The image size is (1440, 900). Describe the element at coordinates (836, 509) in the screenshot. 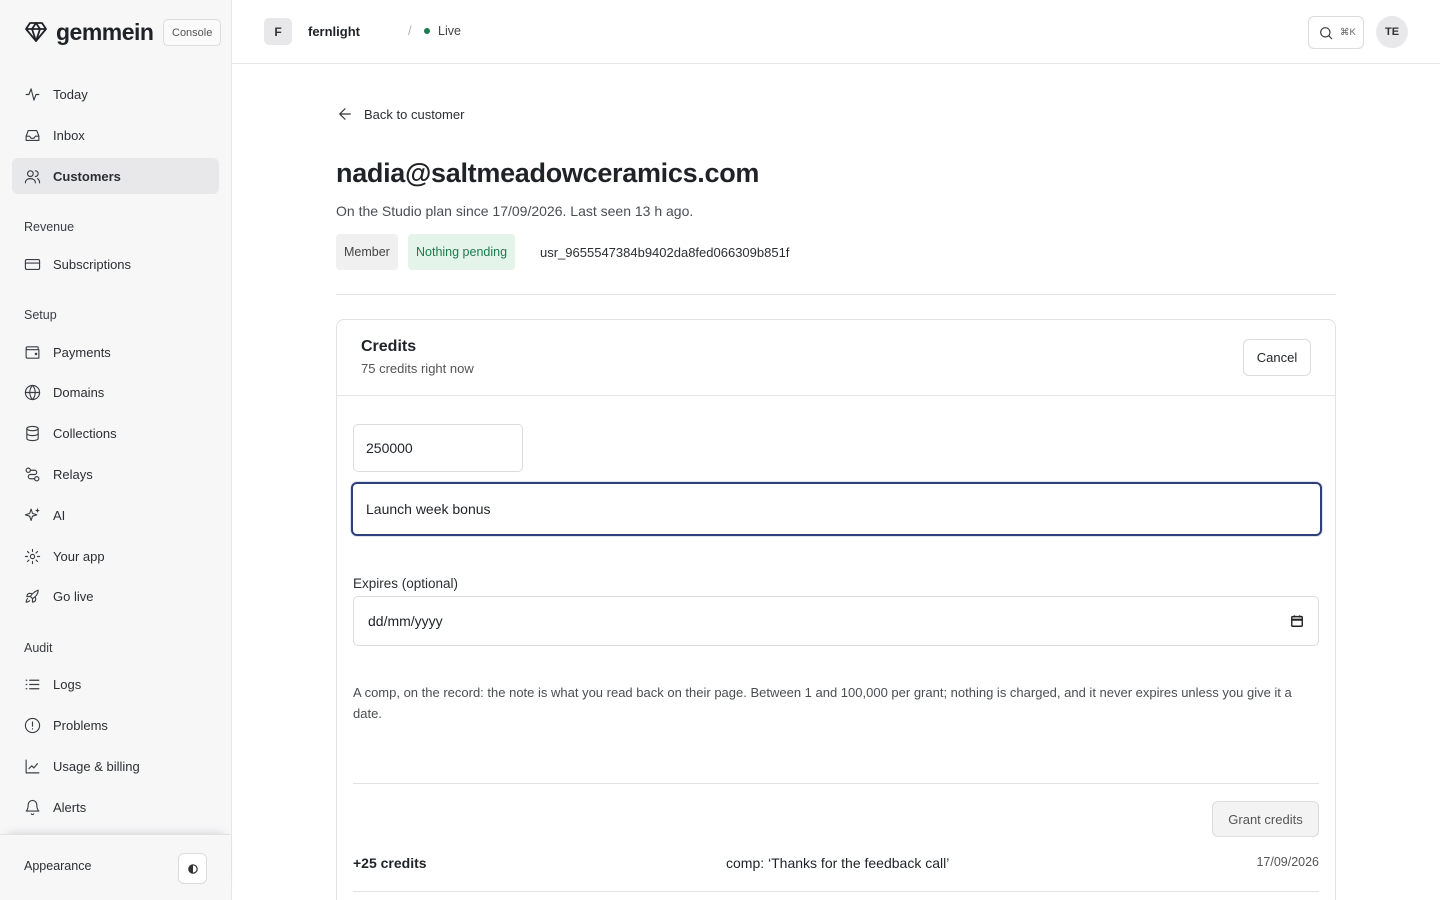

I see `credit-note-input` at that location.